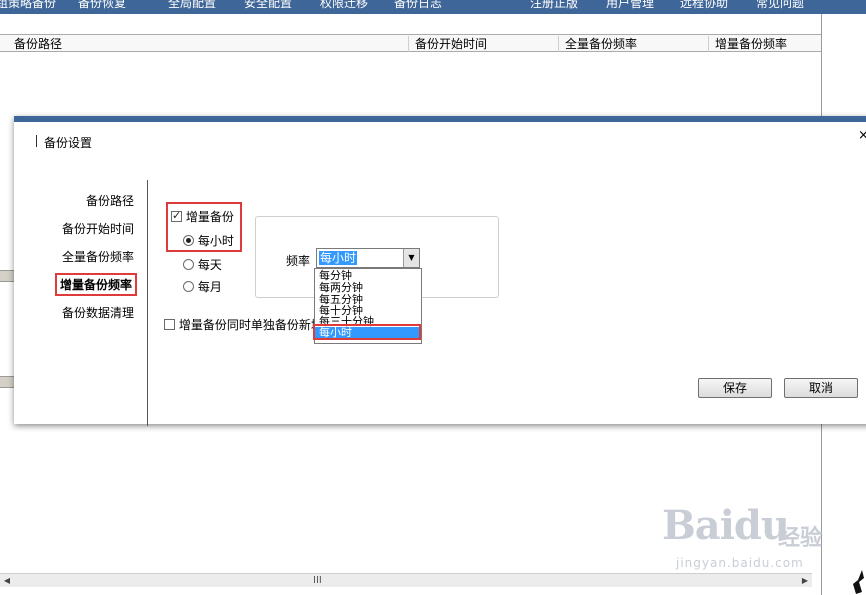  What do you see at coordinates (862, 135) in the screenshot?
I see `close-icon: ×` at bounding box center [862, 135].